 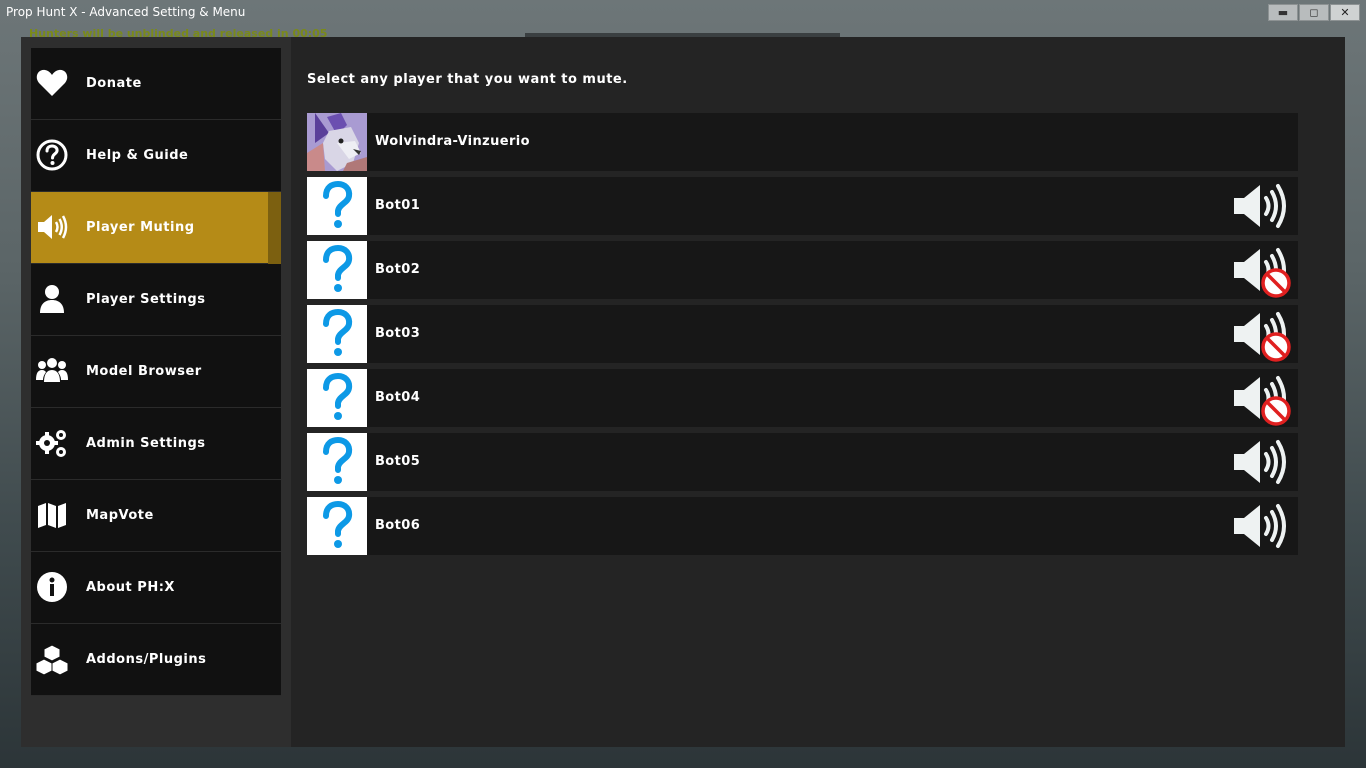 What do you see at coordinates (398, 461) in the screenshot?
I see `player-name: Bot05` at bounding box center [398, 461].